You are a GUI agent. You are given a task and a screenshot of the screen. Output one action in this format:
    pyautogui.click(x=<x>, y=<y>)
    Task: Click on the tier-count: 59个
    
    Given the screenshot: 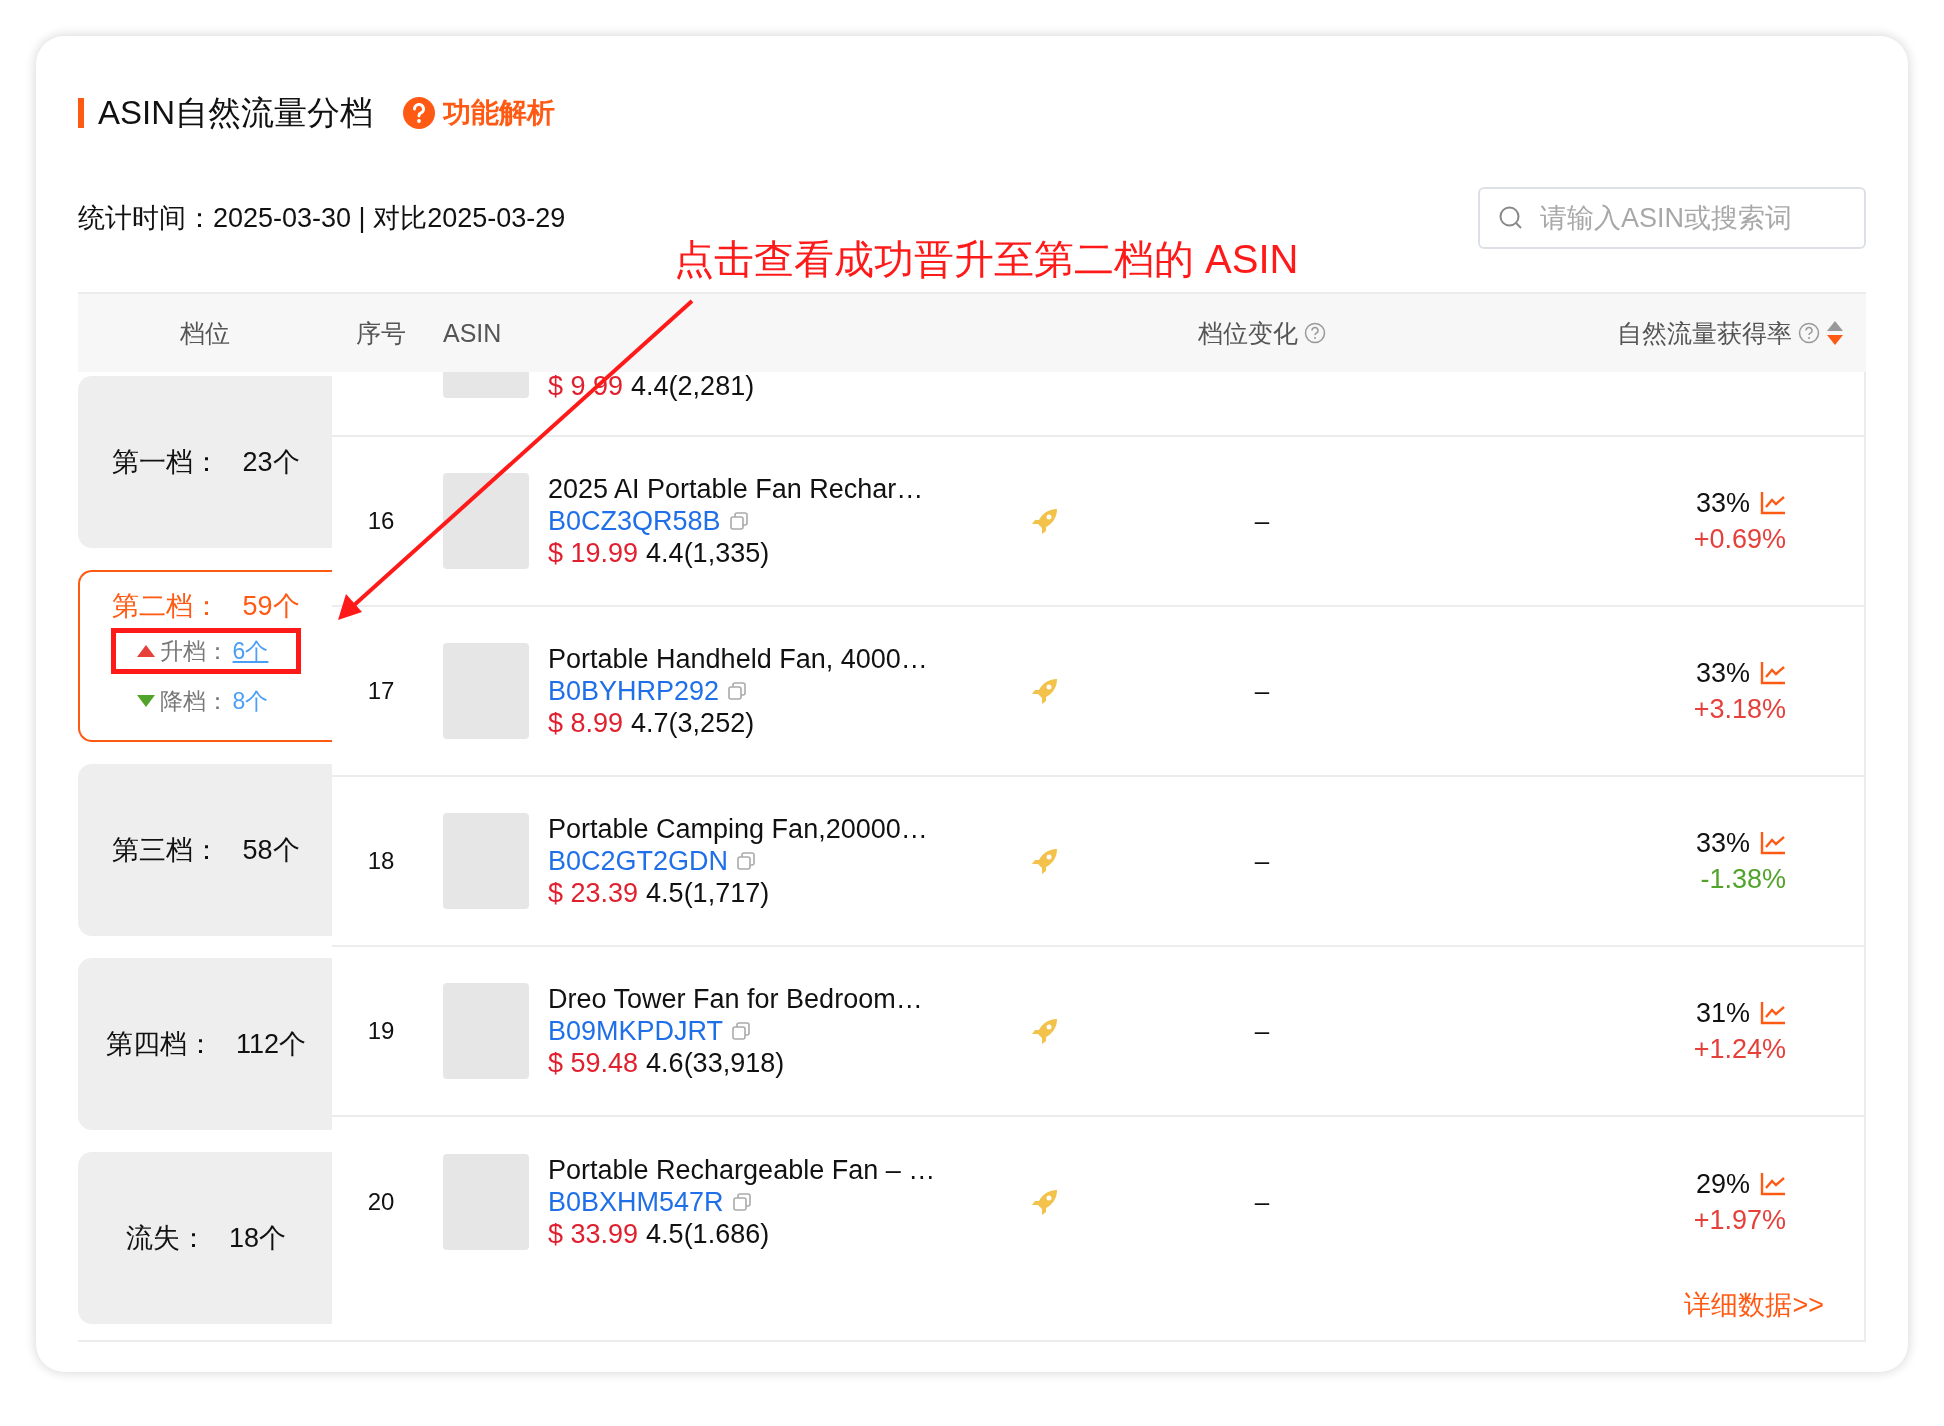 What is the action you would take?
    pyautogui.click(x=271, y=606)
    